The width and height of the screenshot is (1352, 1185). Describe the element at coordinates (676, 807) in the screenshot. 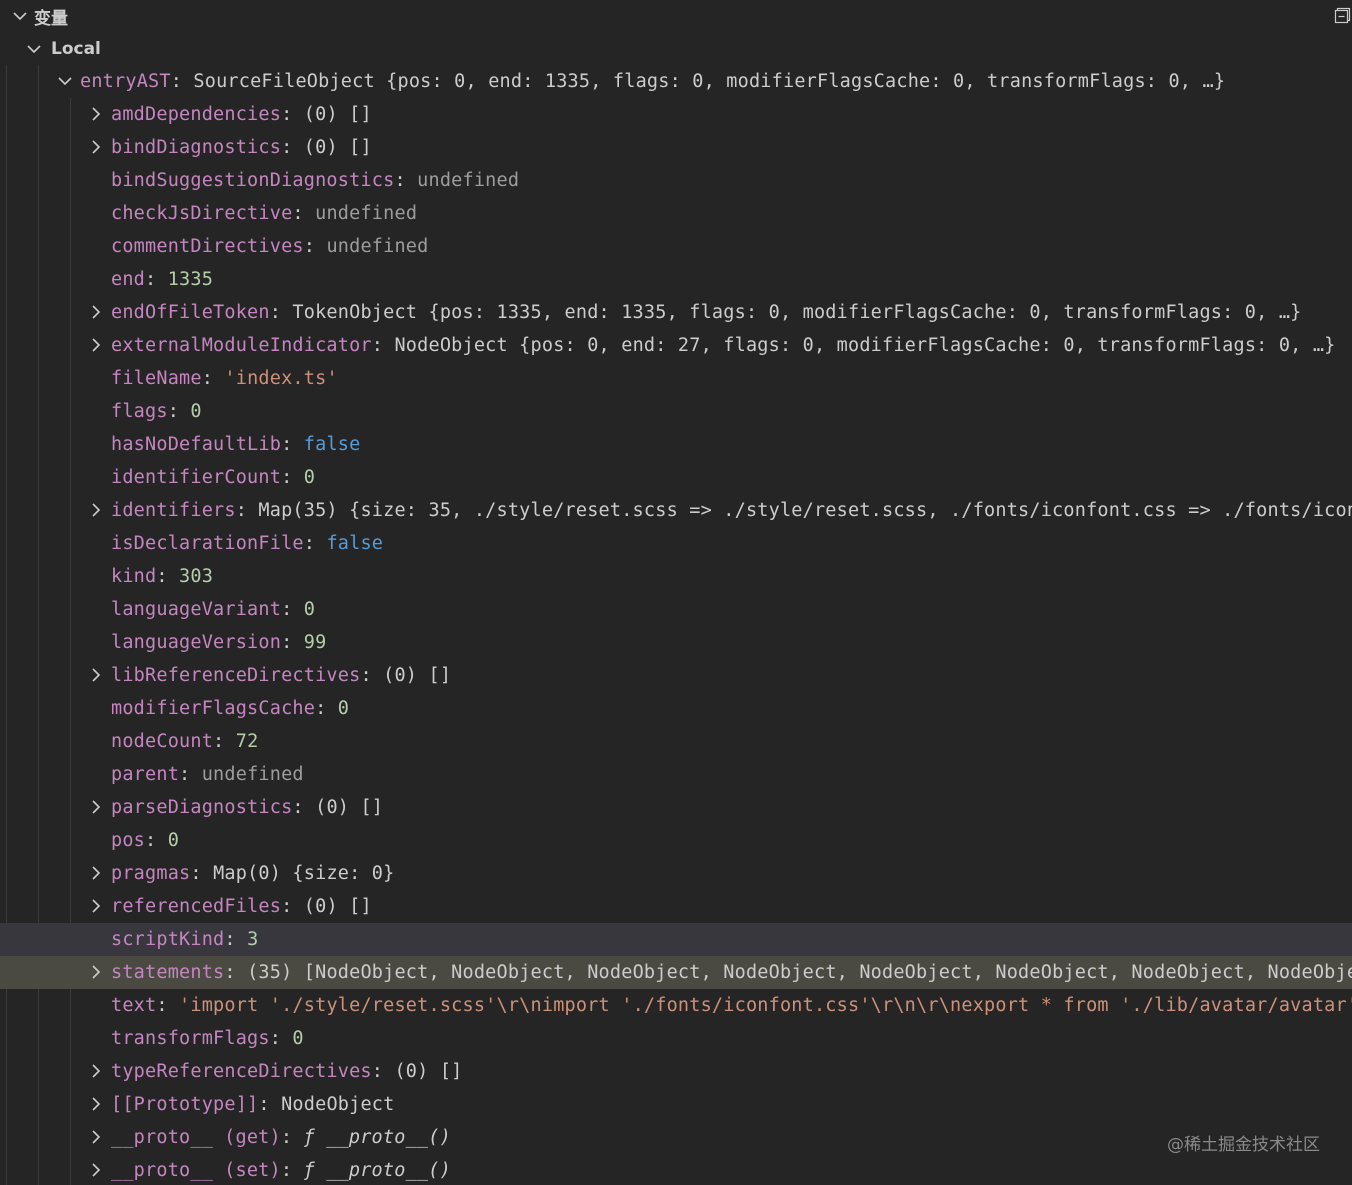

I see `tree-row: parseDiagnostics: (0) []` at that location.